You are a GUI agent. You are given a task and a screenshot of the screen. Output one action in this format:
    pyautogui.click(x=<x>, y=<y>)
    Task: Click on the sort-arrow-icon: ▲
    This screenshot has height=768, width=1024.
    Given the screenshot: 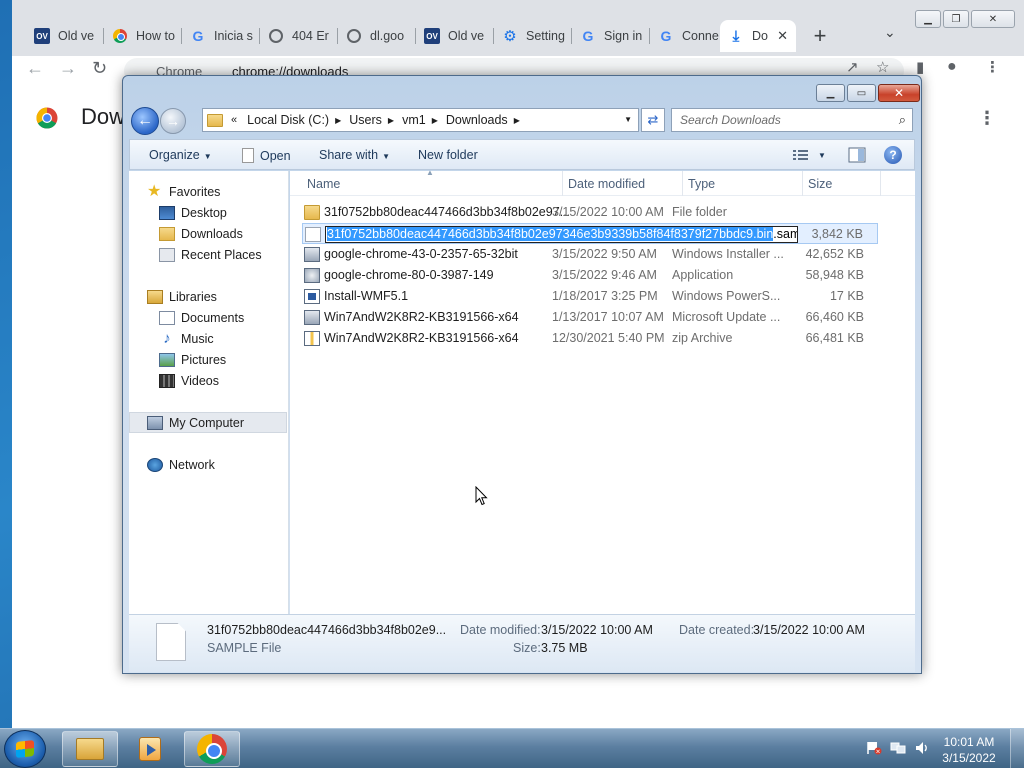 What is the action you would take?
    pyautogui.click(x=430, y=172)
    